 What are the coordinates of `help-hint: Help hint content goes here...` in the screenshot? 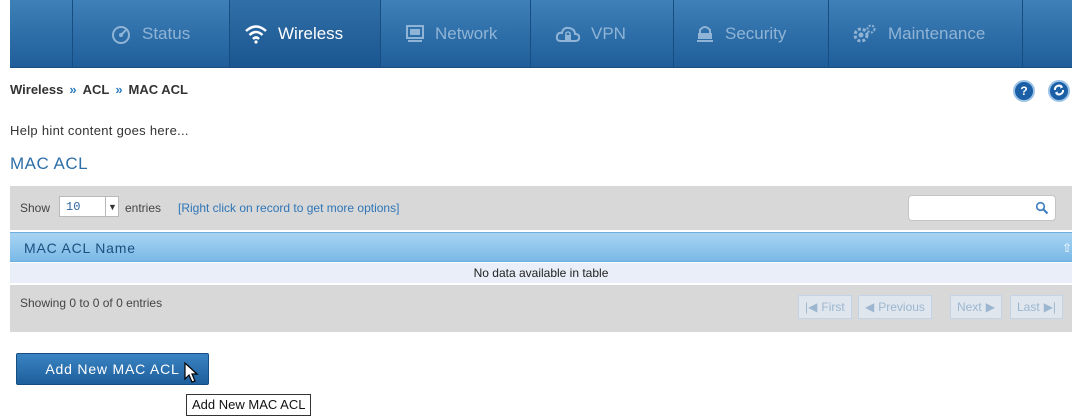 It's located at (99, 130).